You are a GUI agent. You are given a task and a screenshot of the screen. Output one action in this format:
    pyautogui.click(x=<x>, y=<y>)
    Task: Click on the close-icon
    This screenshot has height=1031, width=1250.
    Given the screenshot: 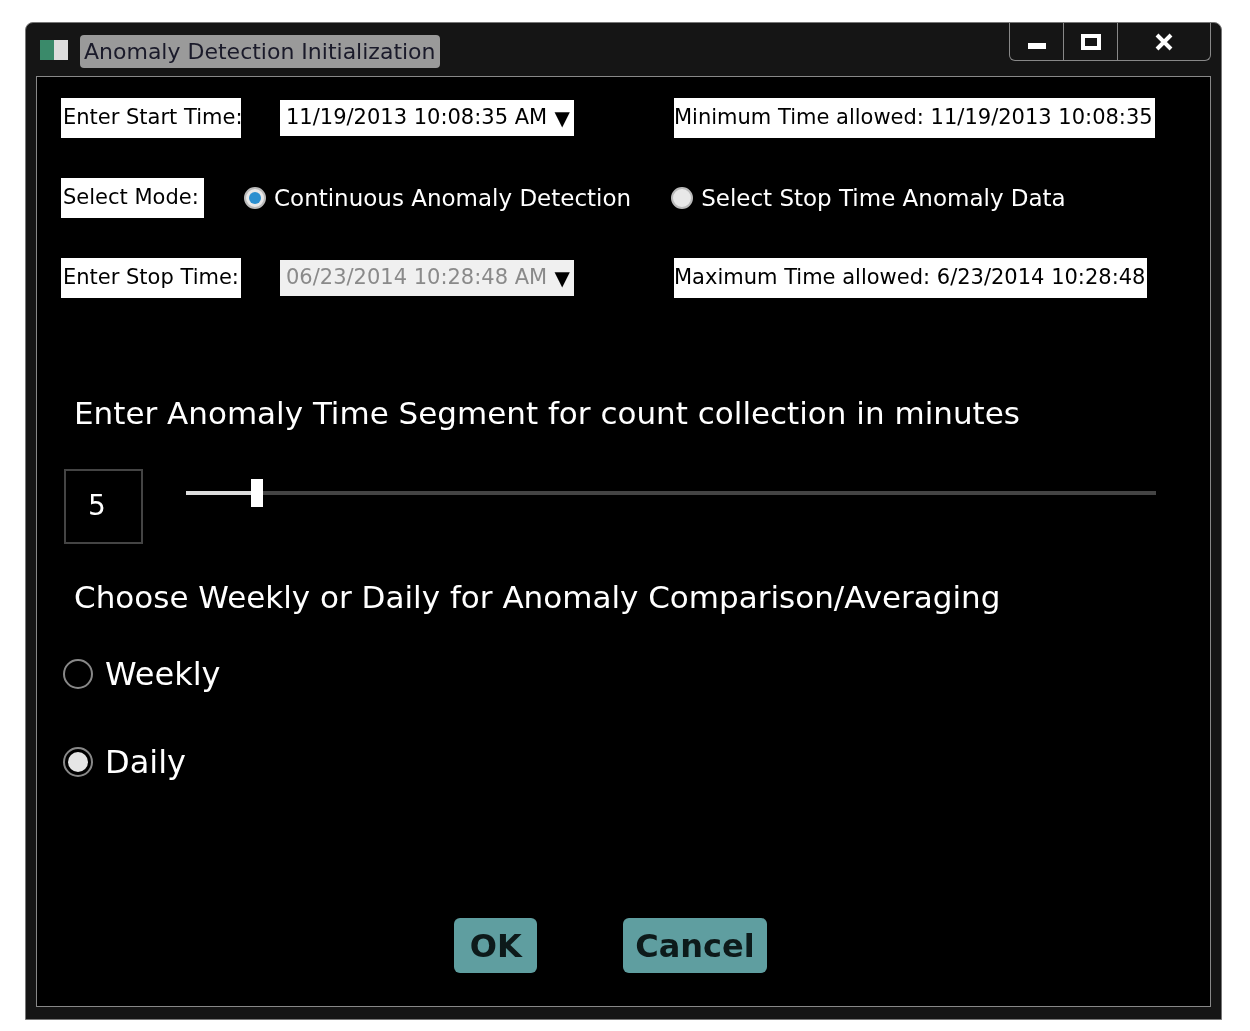 What is the action you would take?
    pyautogui.click(x=1164, y=41)
    